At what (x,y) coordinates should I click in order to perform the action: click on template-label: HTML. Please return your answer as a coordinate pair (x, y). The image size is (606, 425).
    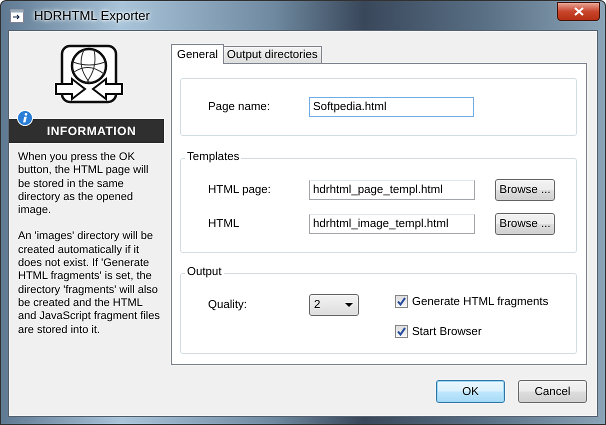
    Looking at the image, I should click on (224, 224).